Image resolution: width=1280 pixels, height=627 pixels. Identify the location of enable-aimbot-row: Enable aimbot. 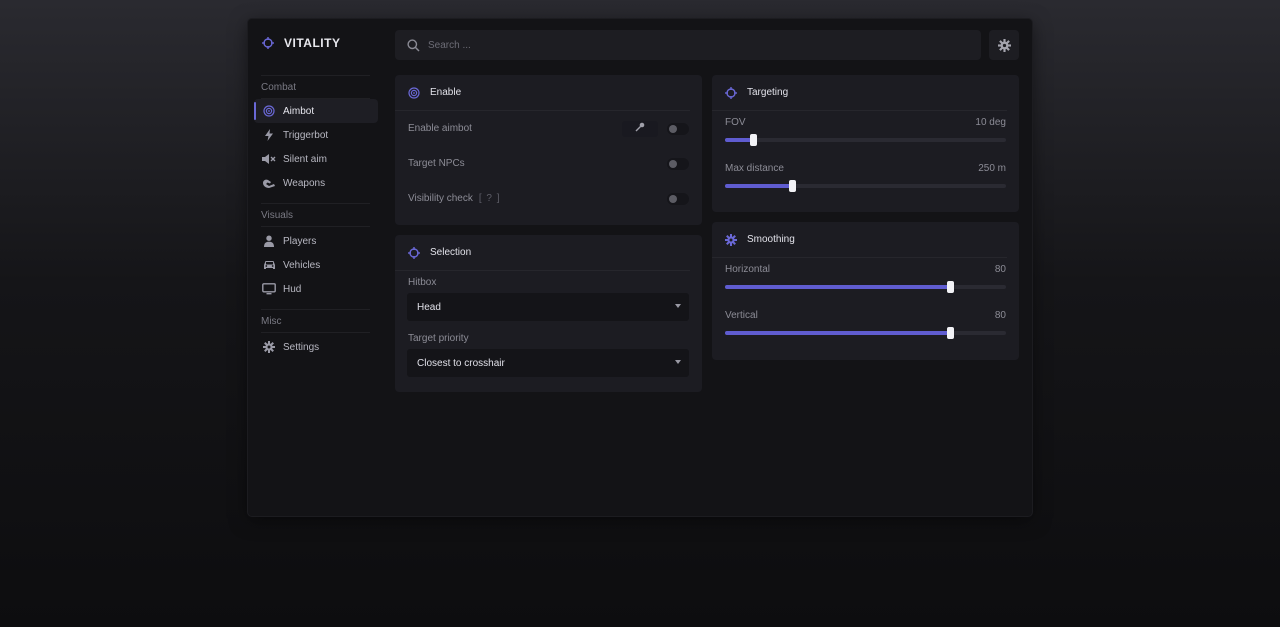
(548, 128).